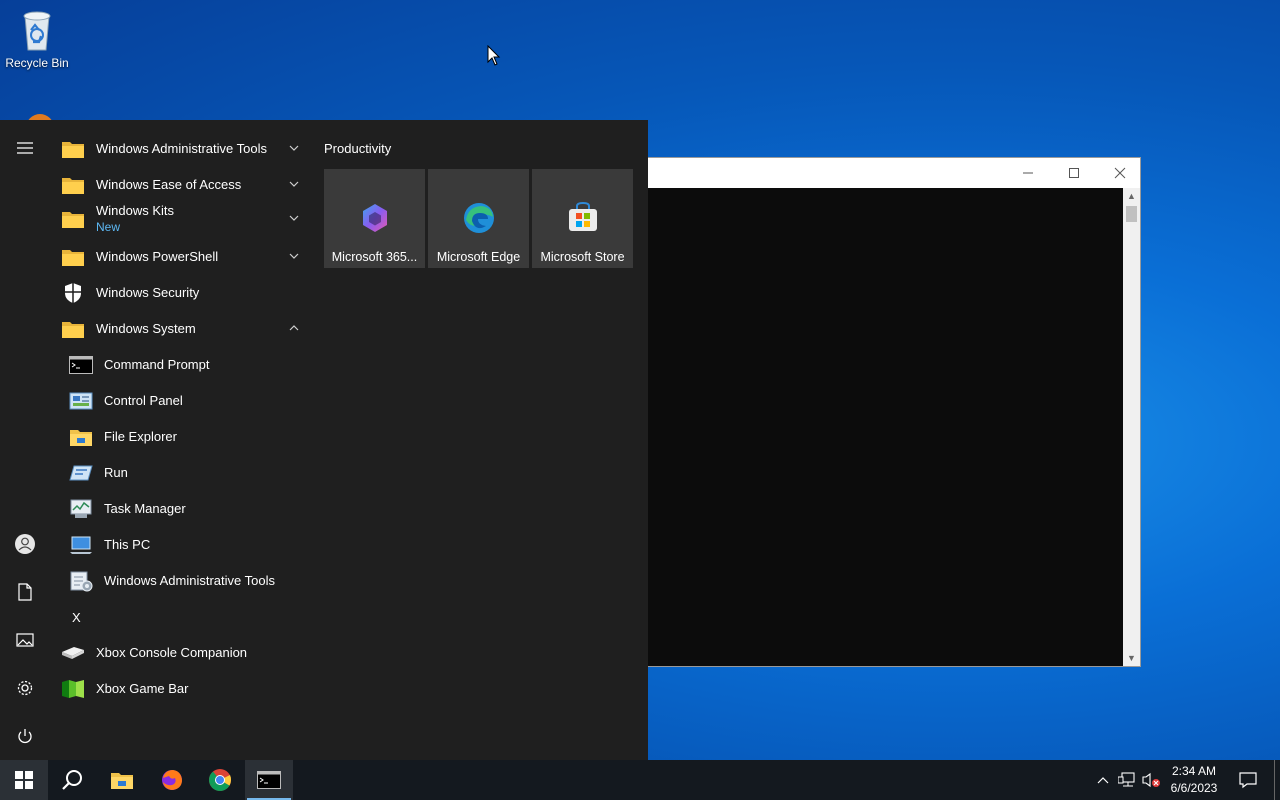 The width and height of the screenshot is (1280, 800). I want to click on minimize-icon, so click(1028, 173).